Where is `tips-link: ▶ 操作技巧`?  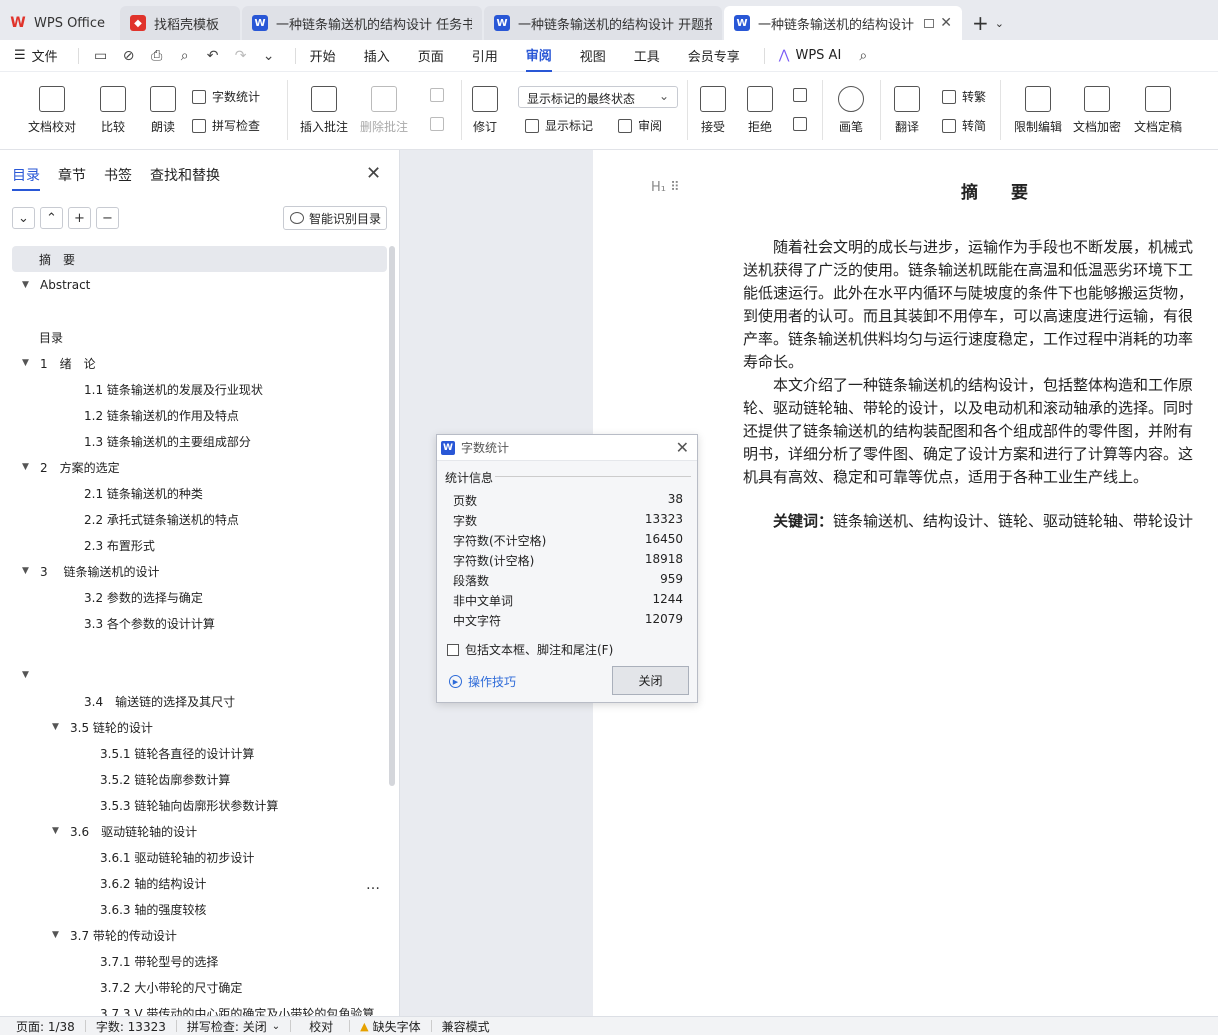 tips-link: ▶ 操作技巧 is located at coordinates (482, 681).